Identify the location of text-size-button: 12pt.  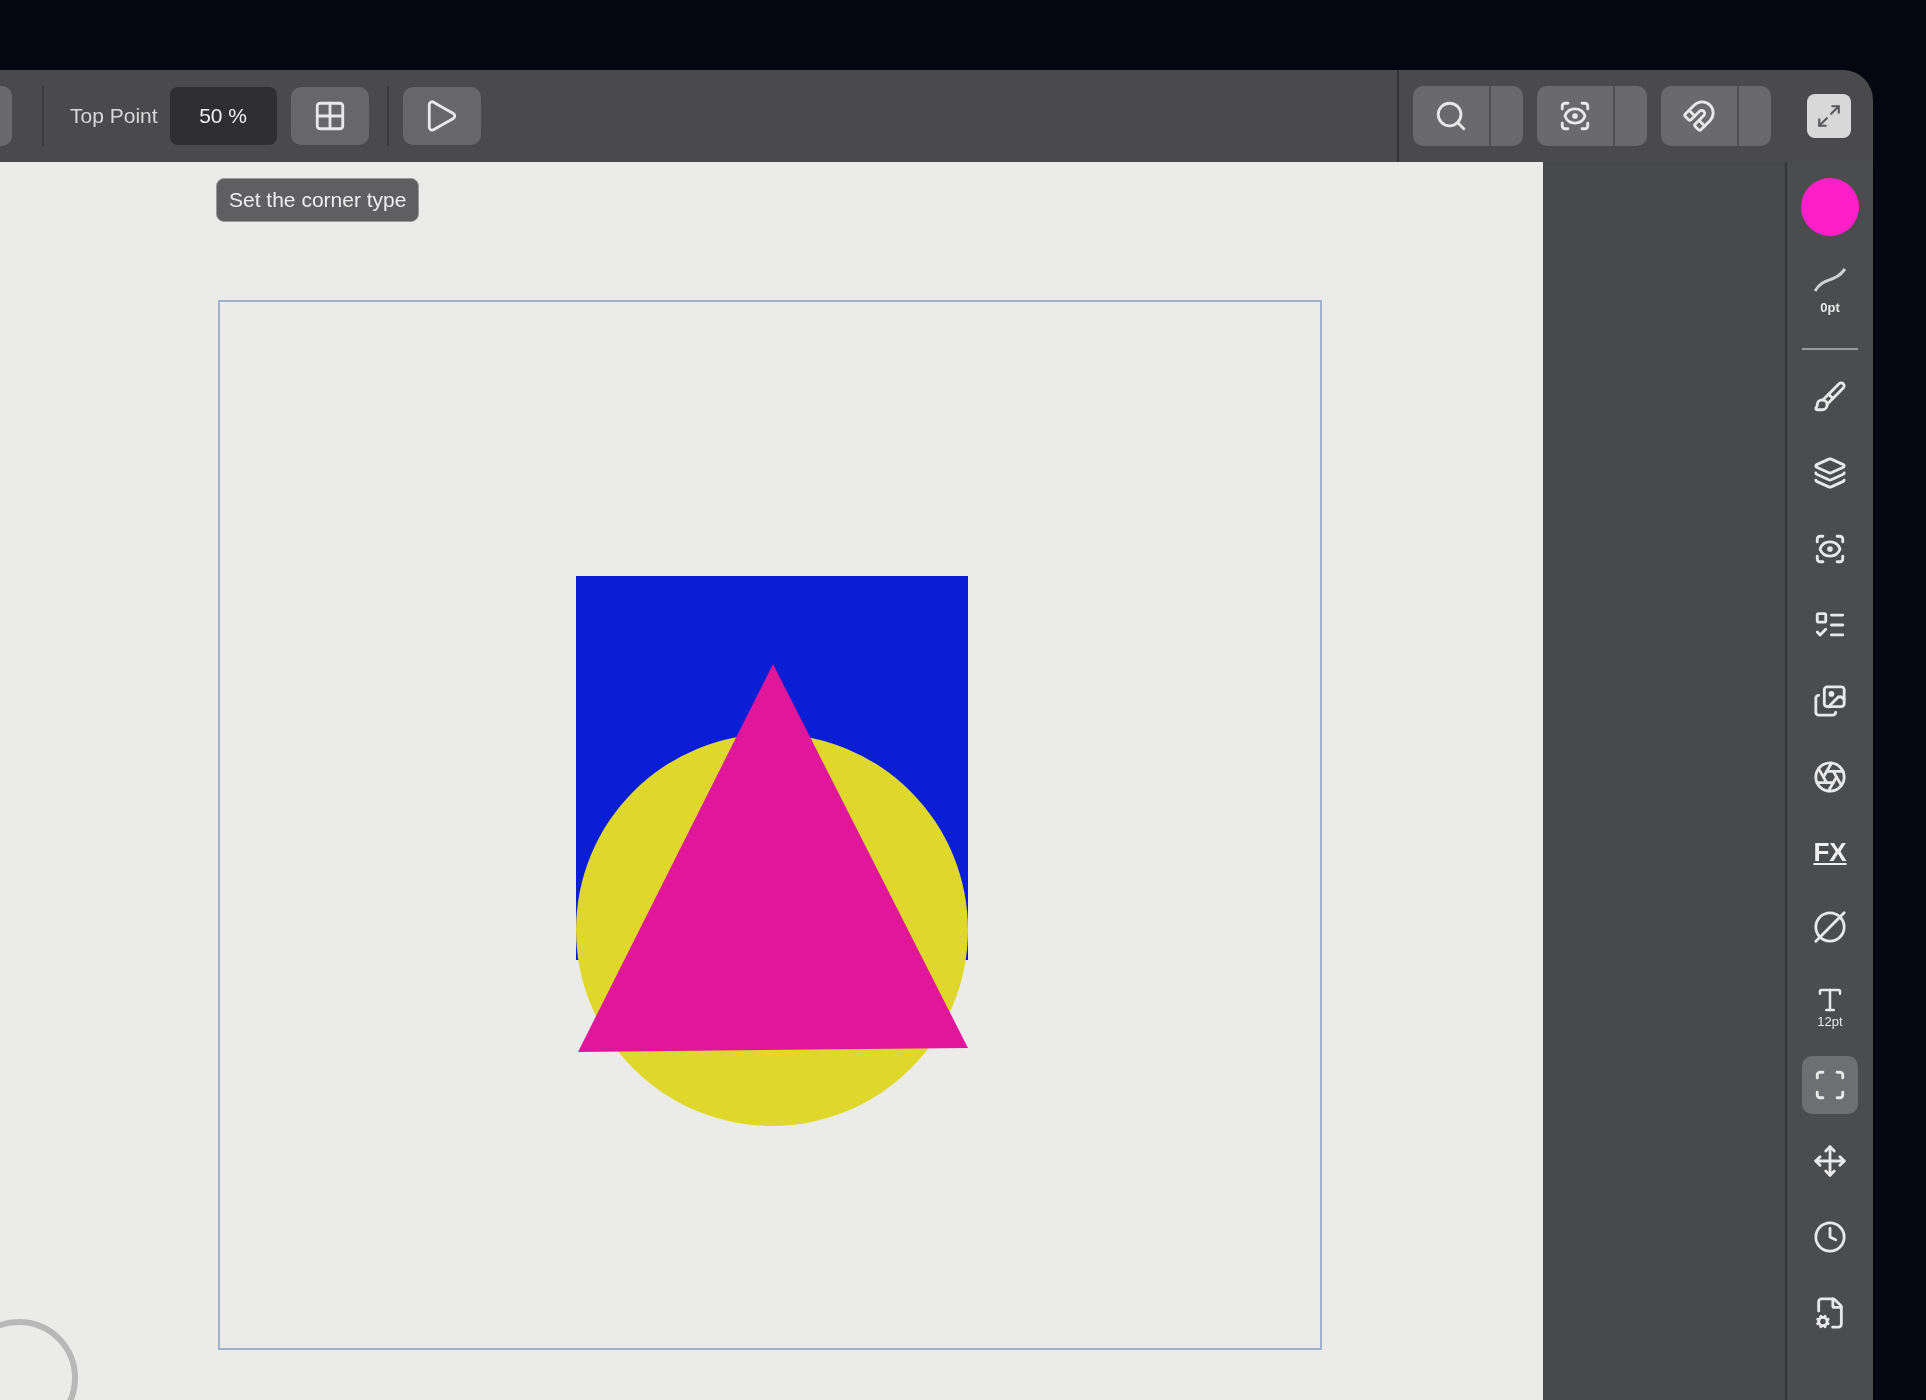
(1830, 1006).